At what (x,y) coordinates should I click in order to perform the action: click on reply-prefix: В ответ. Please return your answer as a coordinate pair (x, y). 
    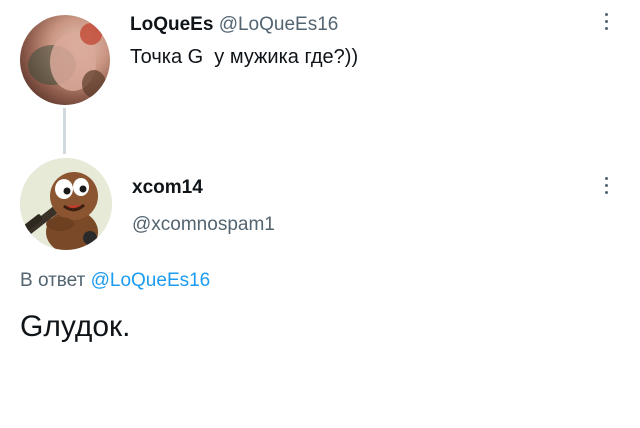
    Looking at the image, I should click on (55, 280).